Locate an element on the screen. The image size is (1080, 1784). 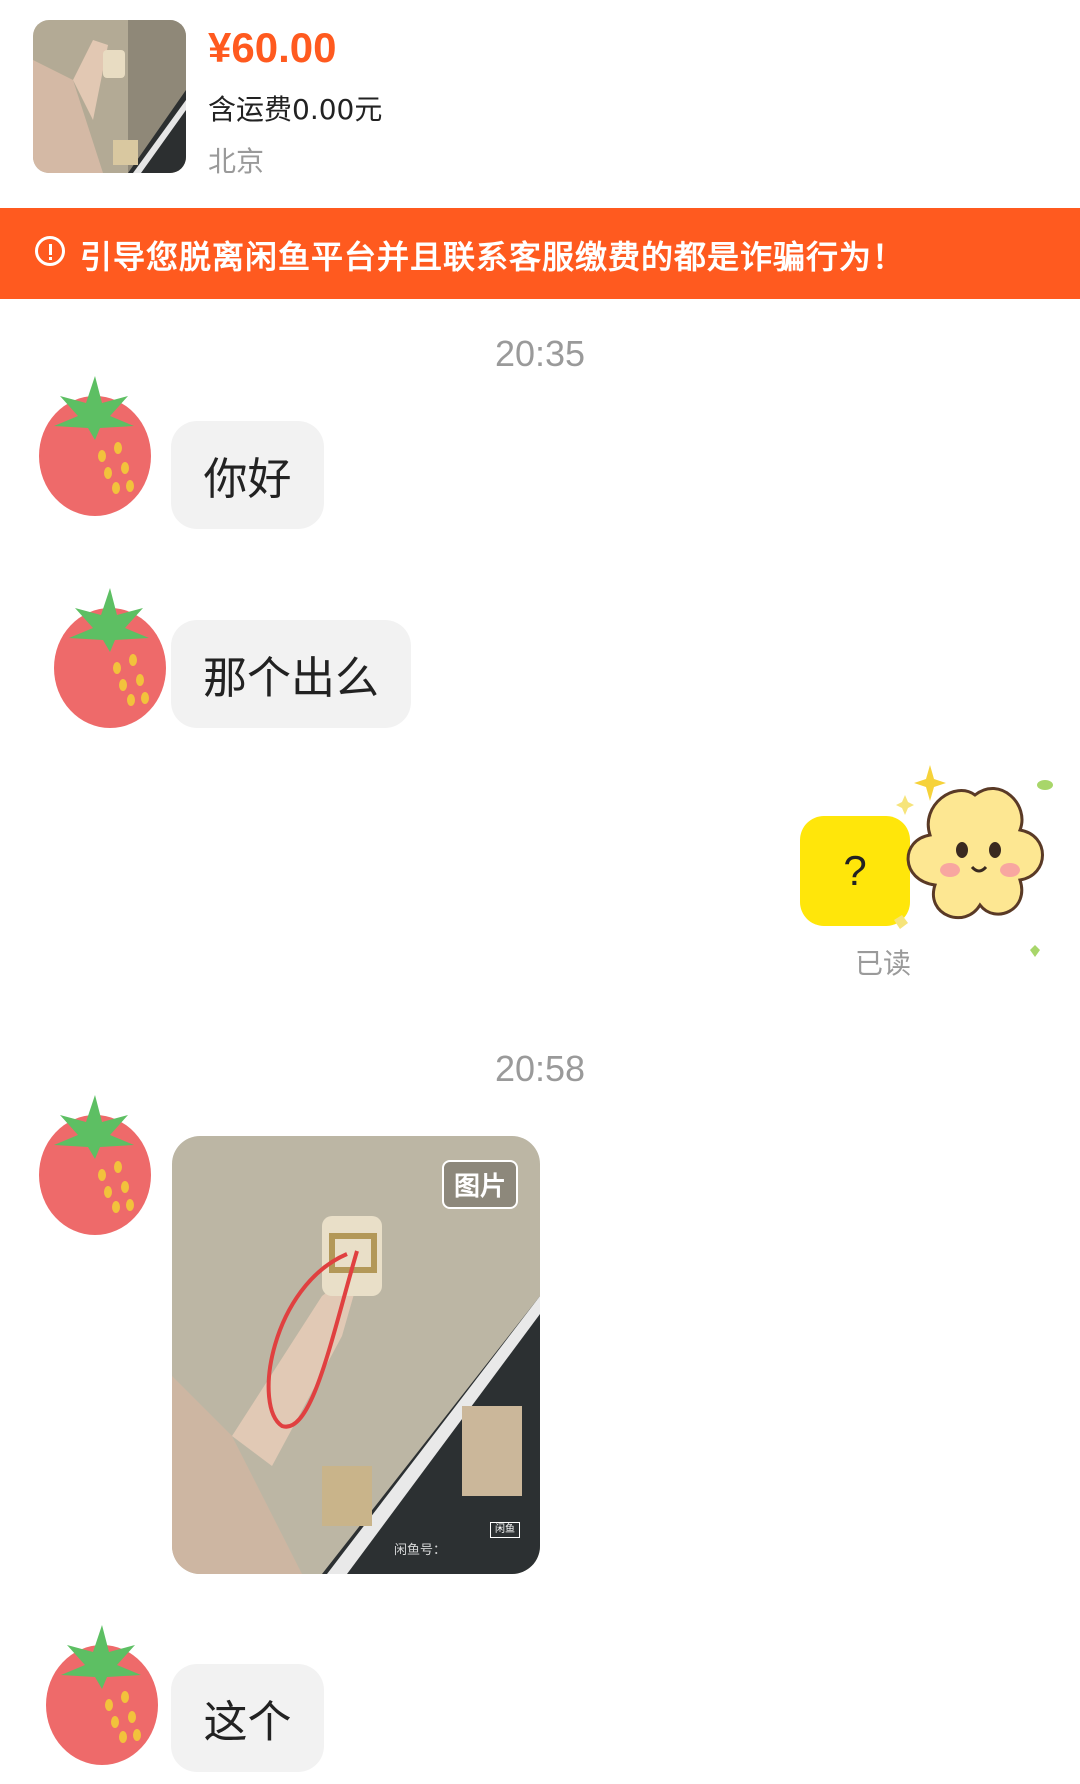
message-text: ? is located at coordinates (855, 870).